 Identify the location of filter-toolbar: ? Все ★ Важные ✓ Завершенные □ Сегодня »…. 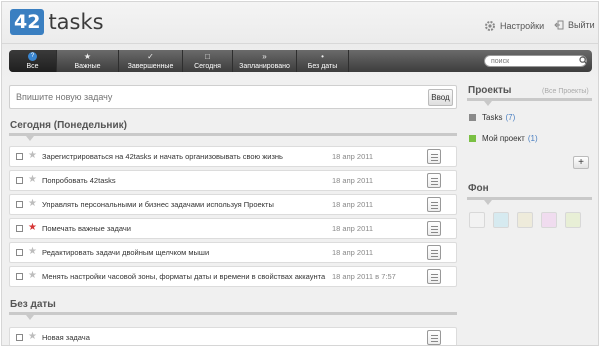
(300, 61).